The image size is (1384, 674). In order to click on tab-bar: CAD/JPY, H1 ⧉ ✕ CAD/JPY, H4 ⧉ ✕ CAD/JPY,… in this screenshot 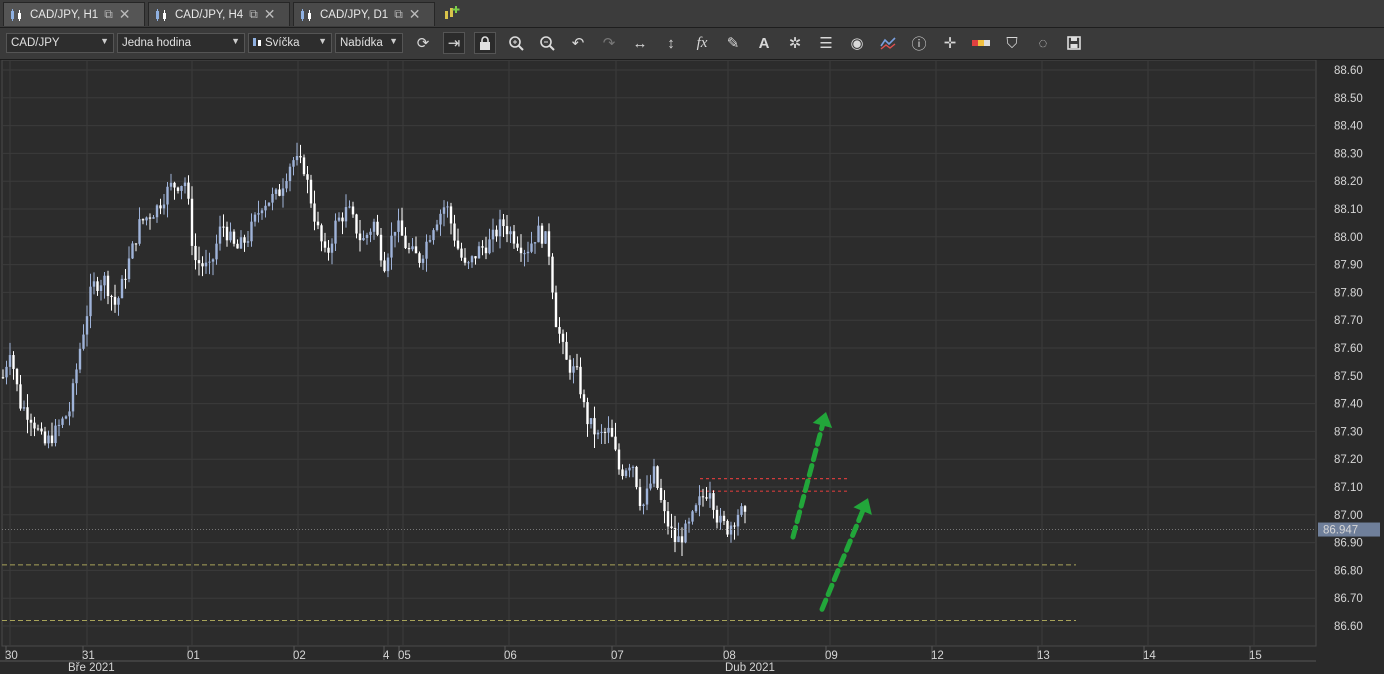, I will do `click(692, 14)`.